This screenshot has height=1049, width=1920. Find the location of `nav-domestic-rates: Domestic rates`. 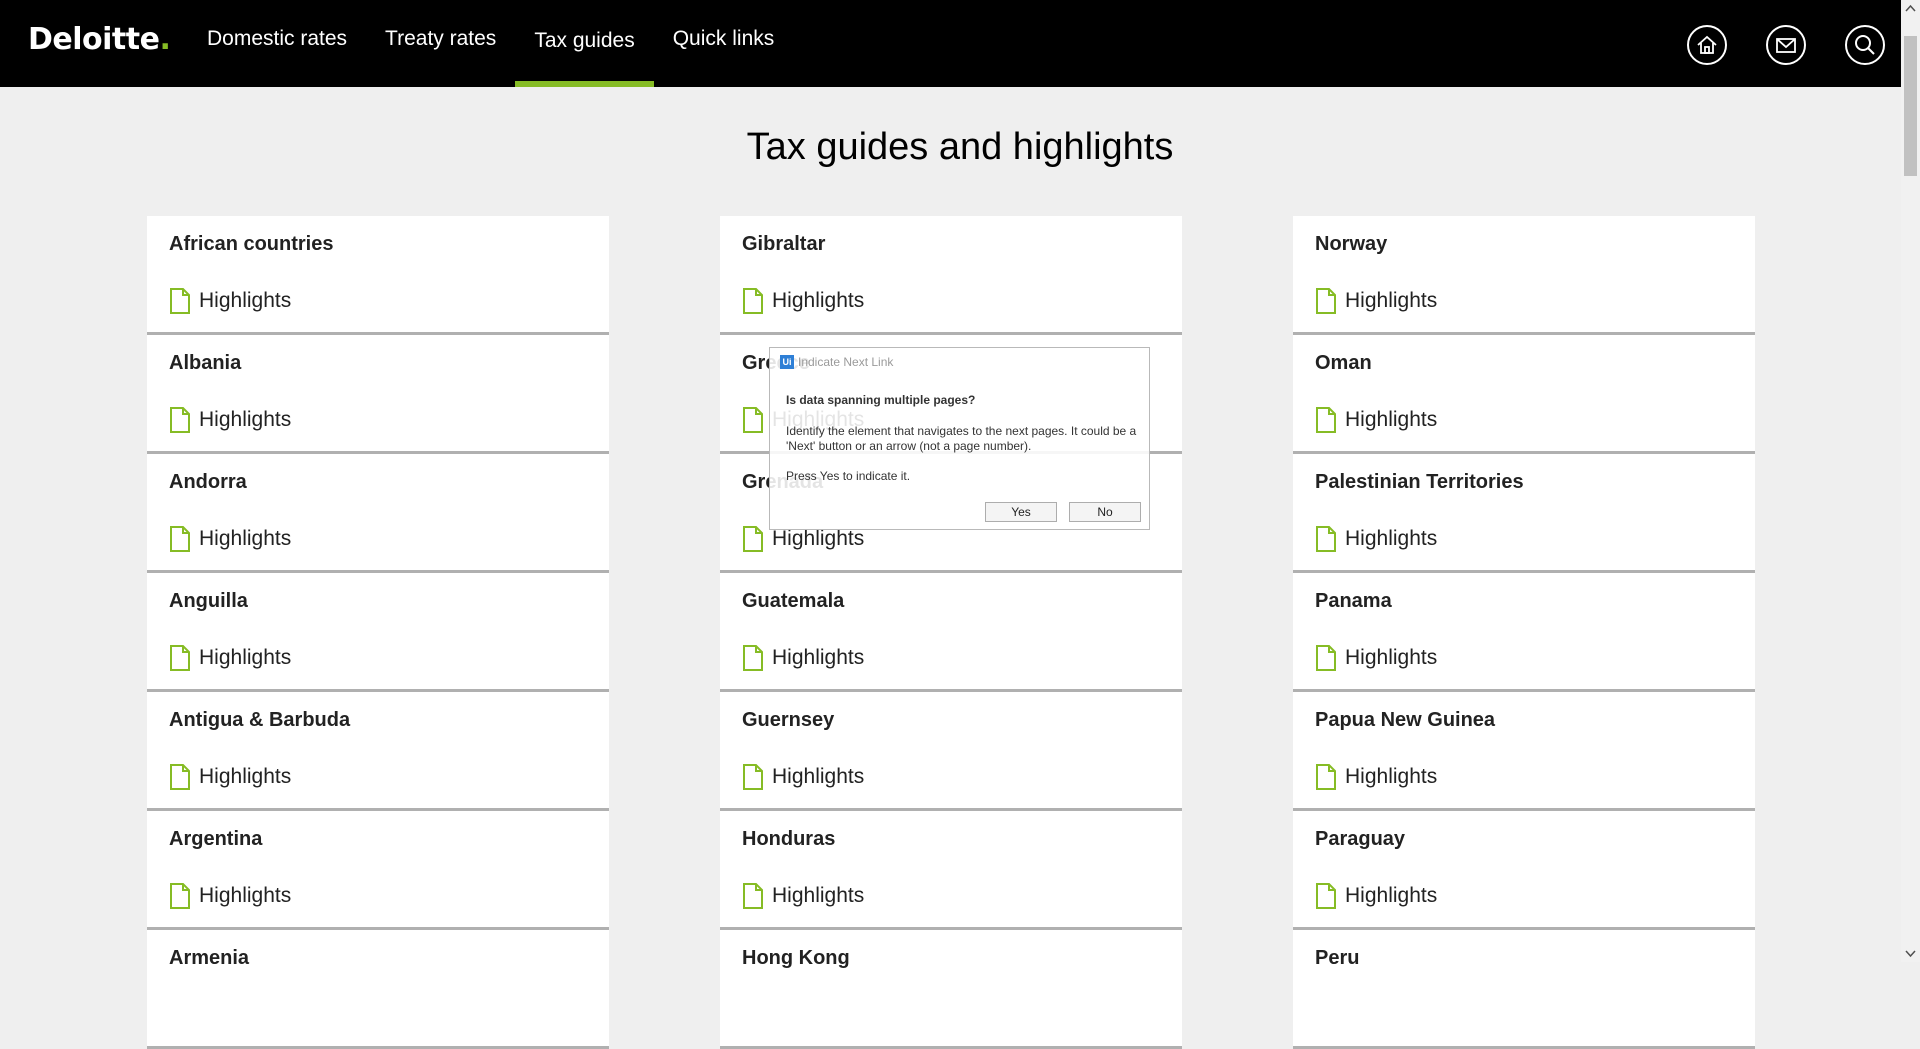

nav-domestic-rates: Domestic rates is located at coordinates (277, 43).